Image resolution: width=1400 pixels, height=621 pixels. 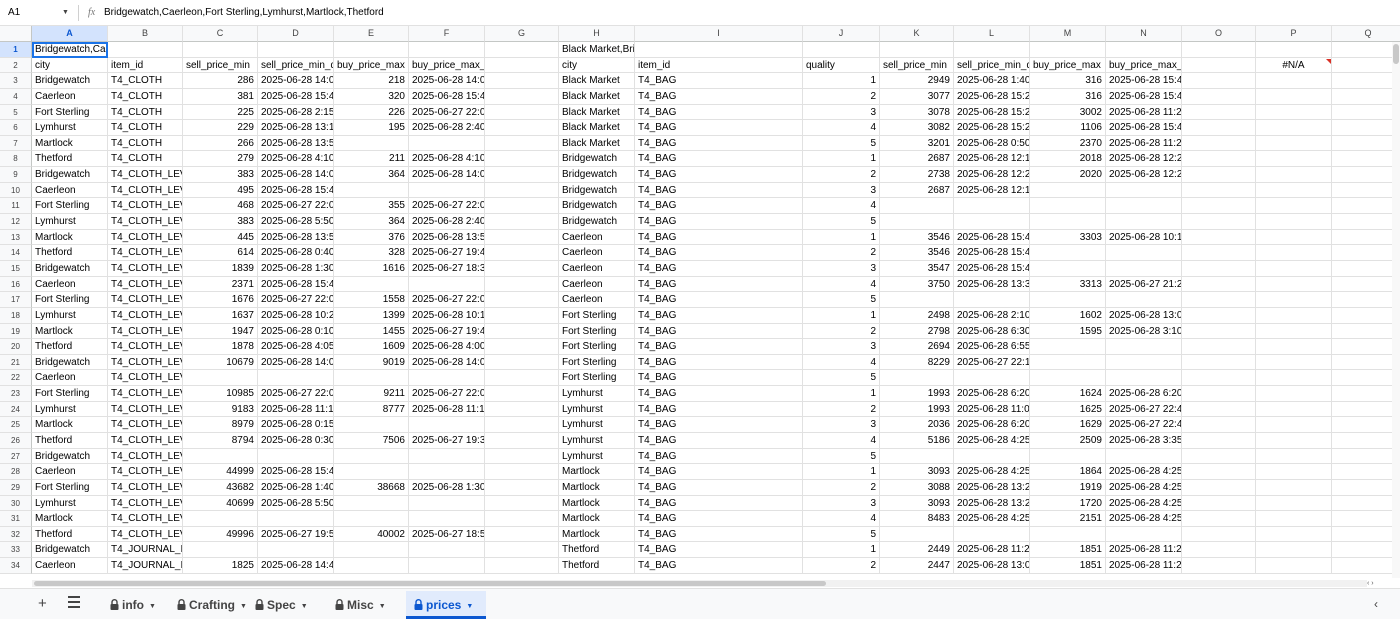 I want to click on table-cell: Thetford, so click(x=70, y=441).